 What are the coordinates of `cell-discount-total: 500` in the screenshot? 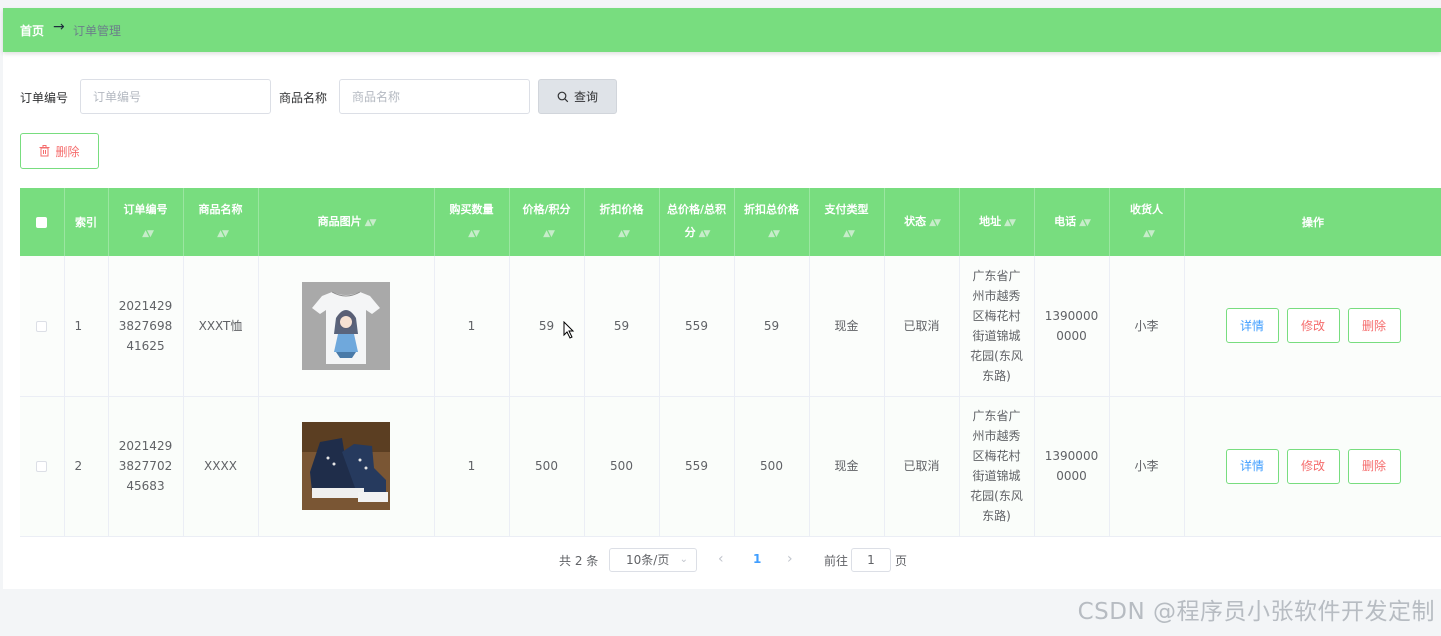 It's located at (772, 466).